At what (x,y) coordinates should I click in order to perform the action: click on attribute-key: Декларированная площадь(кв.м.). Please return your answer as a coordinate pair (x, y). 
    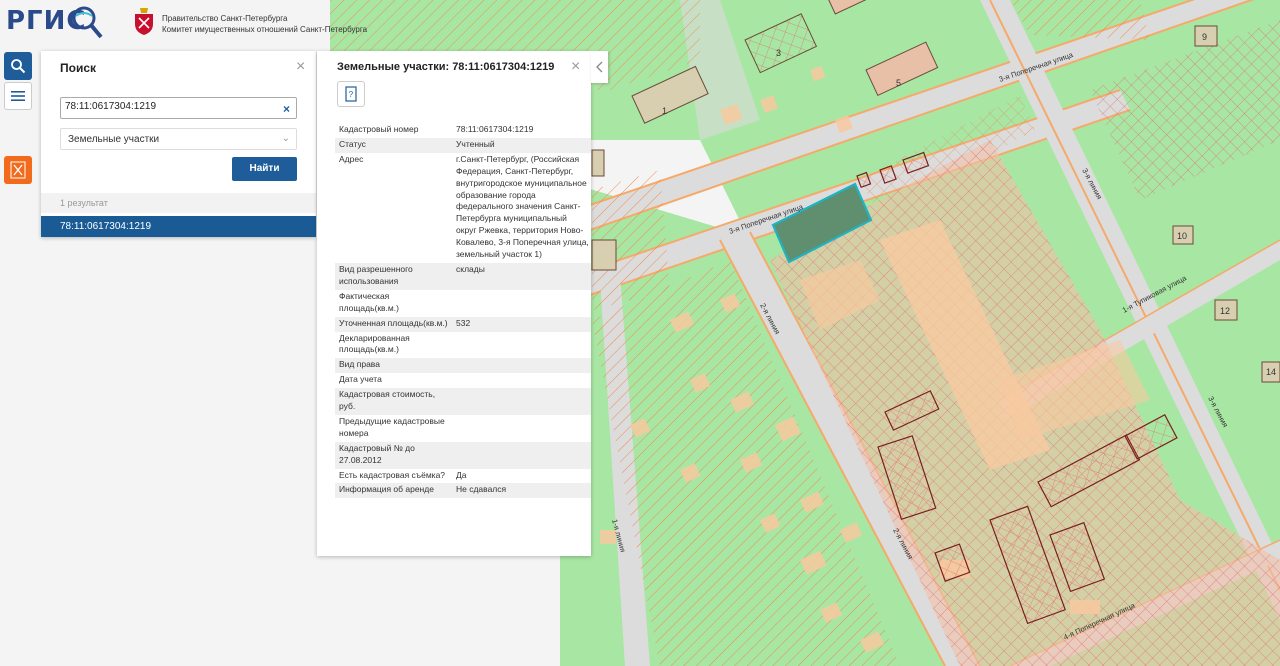
    Looking at the image, I should click on (374, 343).